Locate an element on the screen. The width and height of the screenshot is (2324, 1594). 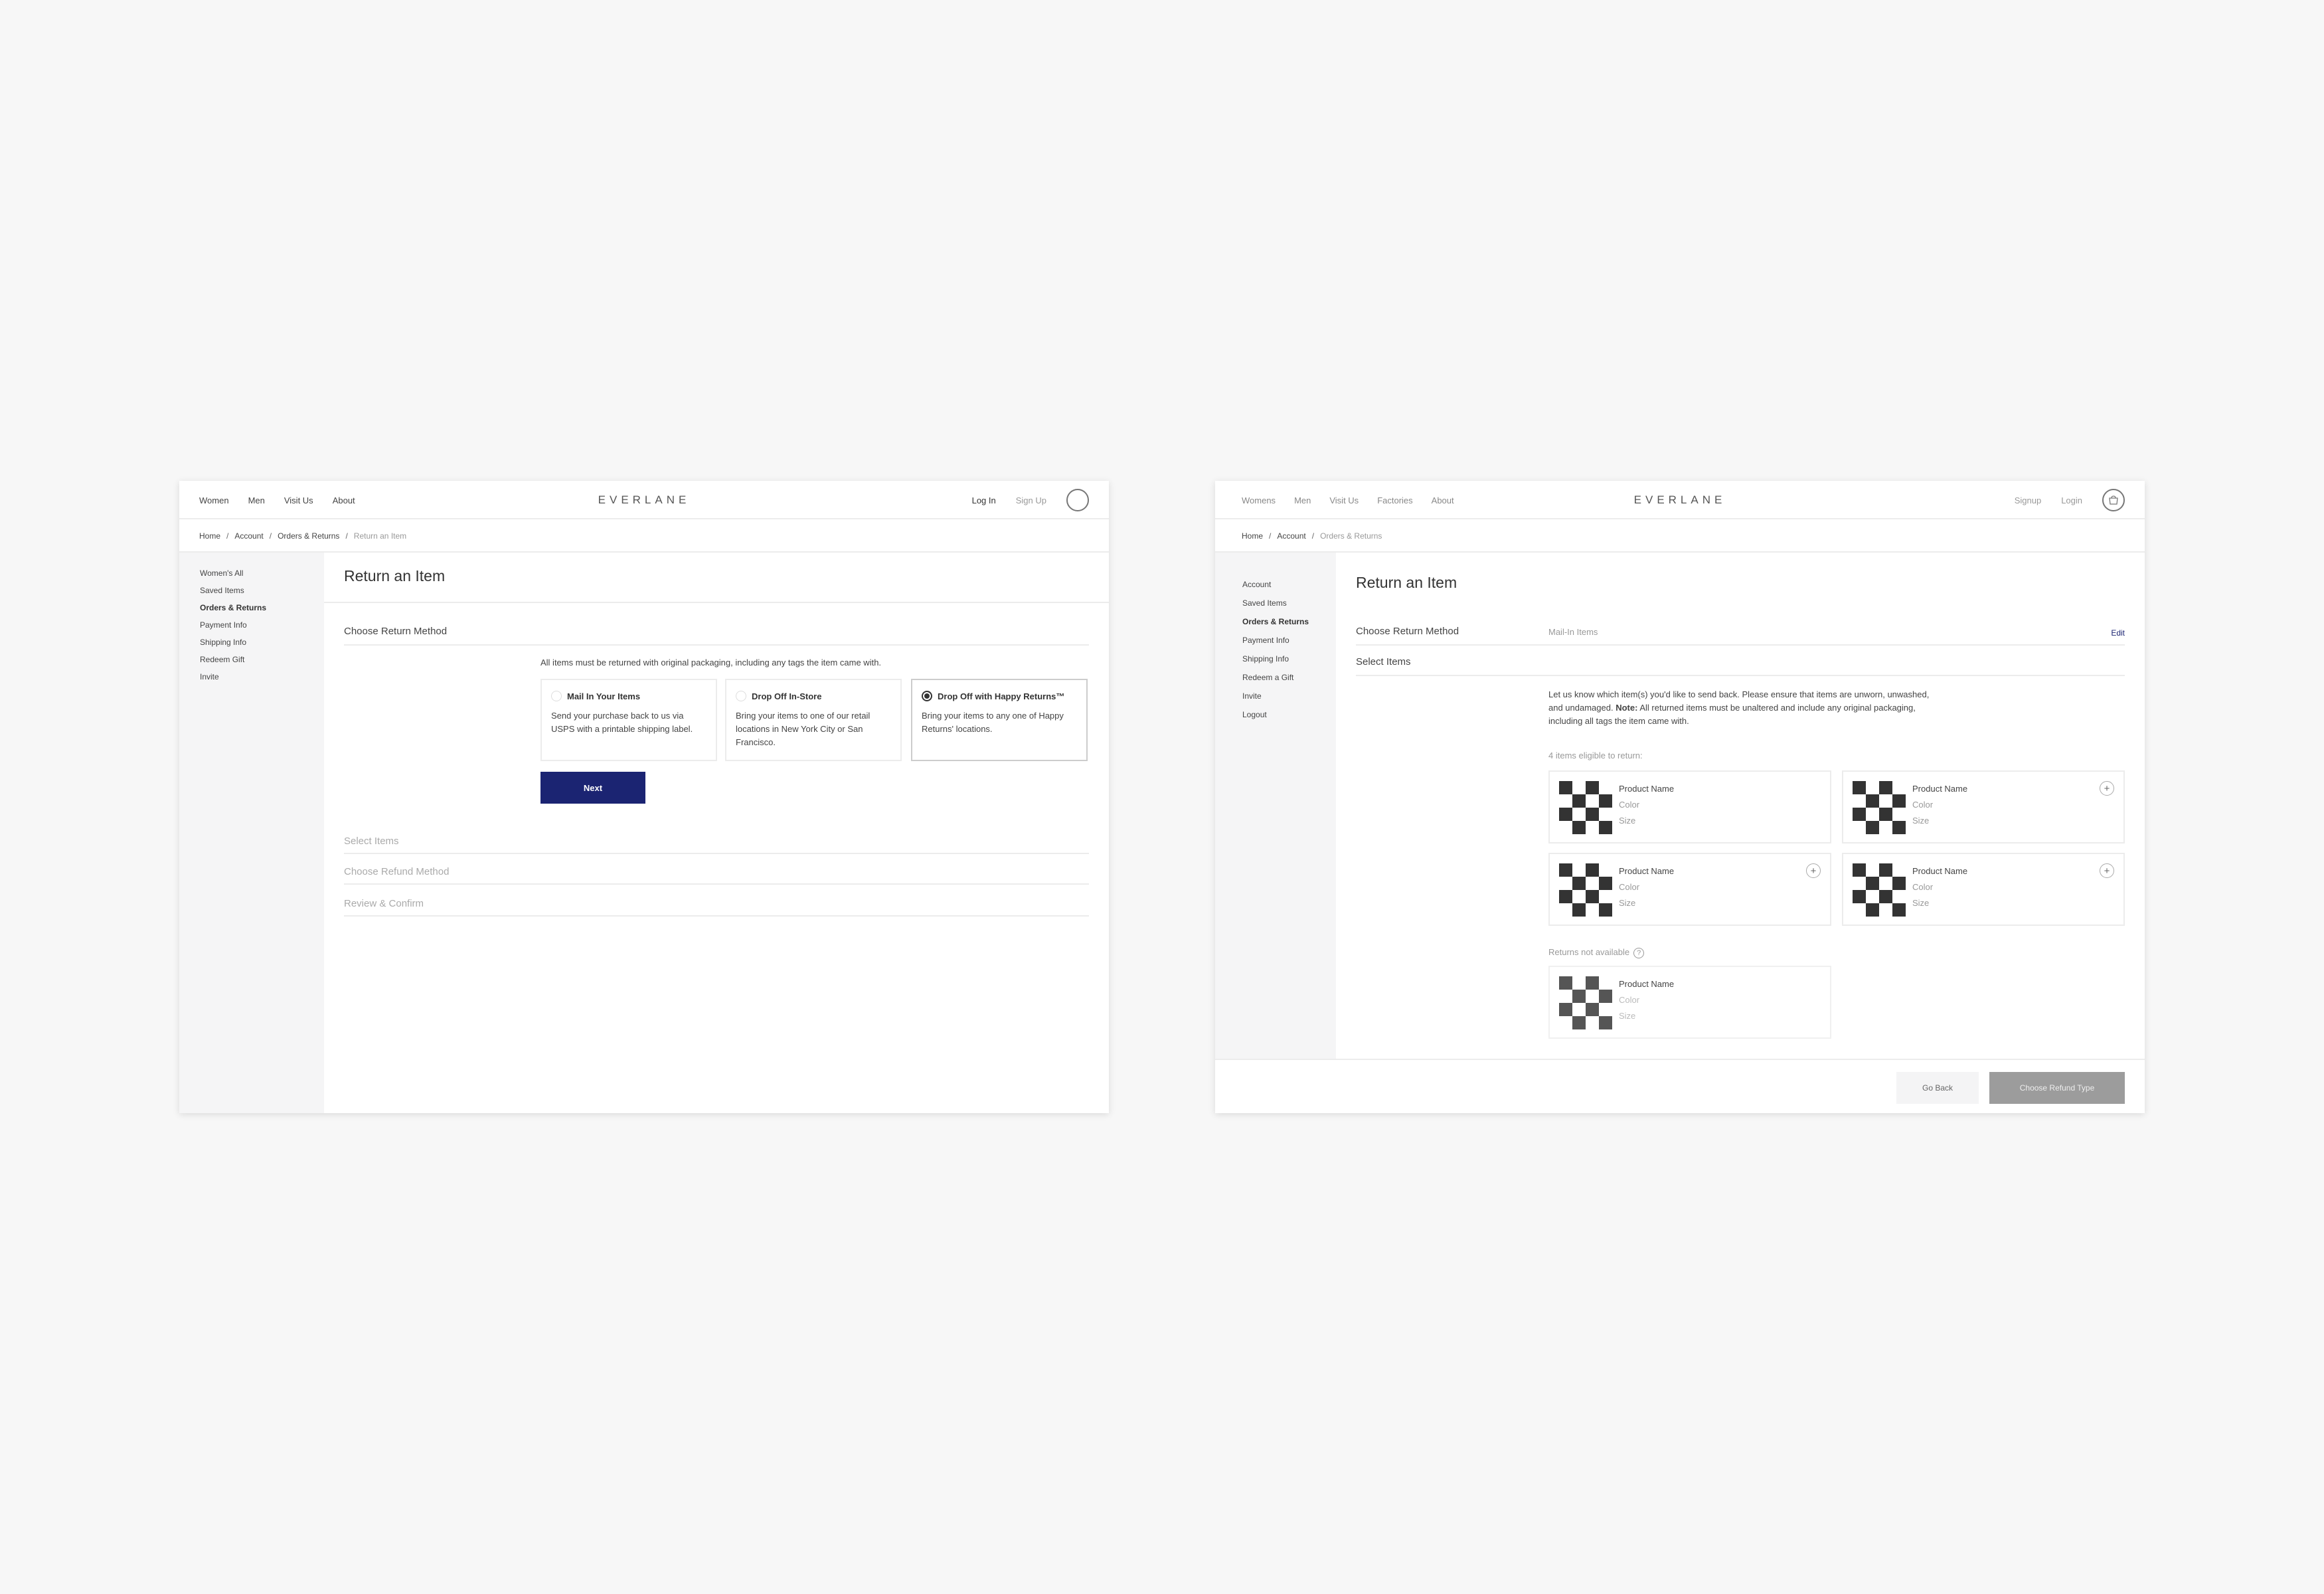
signup-link: Sign Up is located at coordinates (1031, 500).